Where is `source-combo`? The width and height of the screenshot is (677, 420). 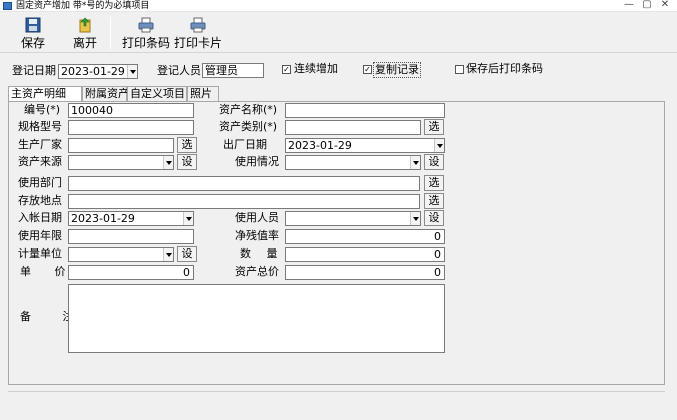
source-combo is located at coordinates (121, 162).